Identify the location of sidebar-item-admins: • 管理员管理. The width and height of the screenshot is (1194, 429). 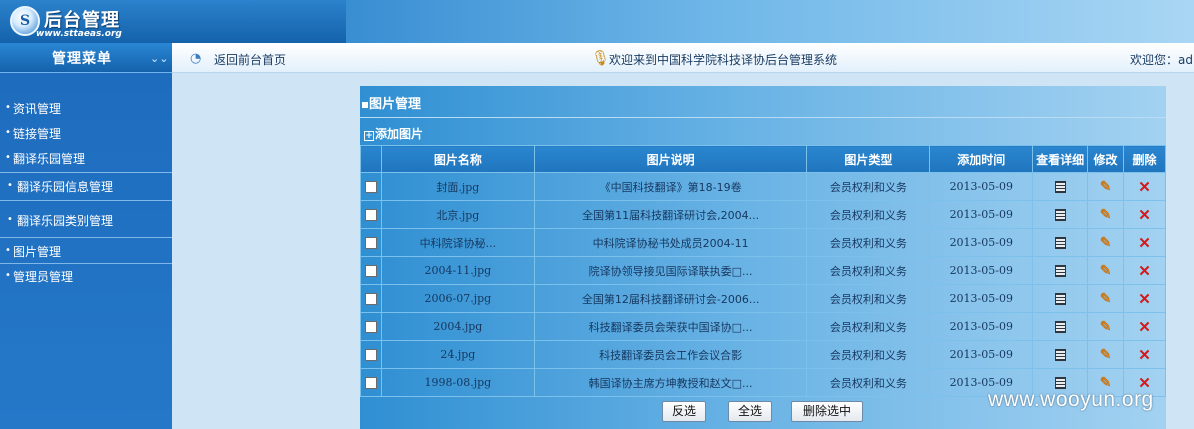
(86, 277).